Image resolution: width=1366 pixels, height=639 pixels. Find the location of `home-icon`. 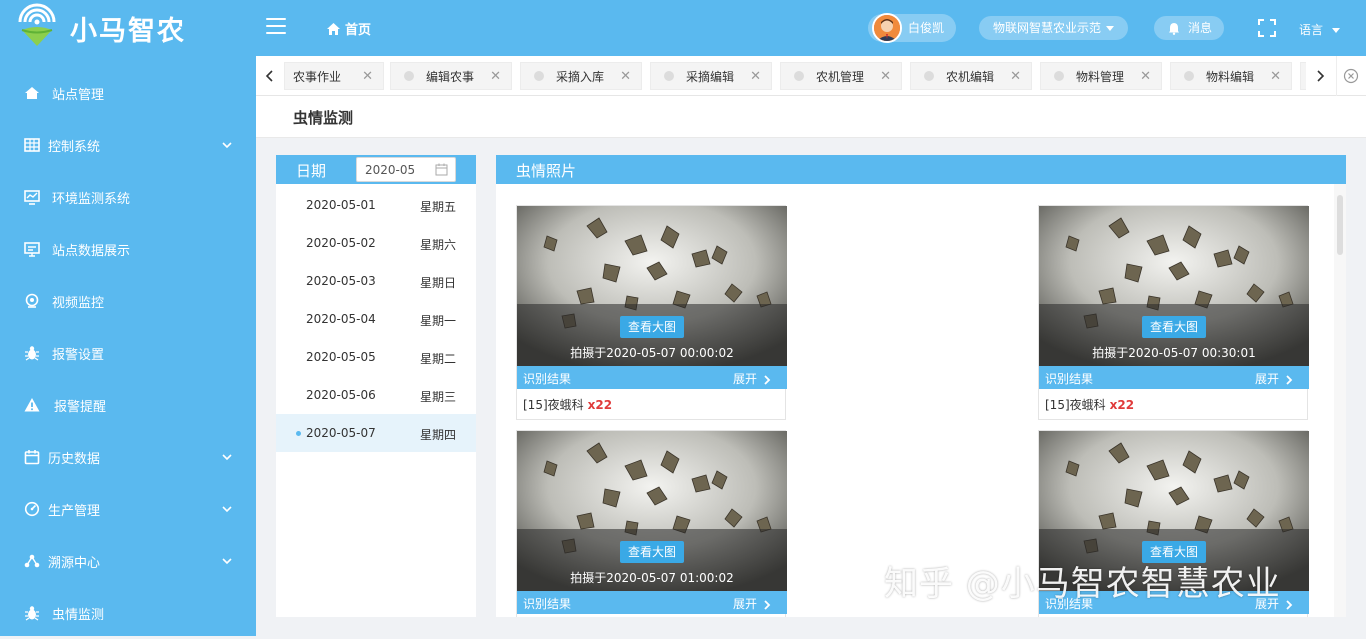

home-icon is located at coordinates (32, 93).